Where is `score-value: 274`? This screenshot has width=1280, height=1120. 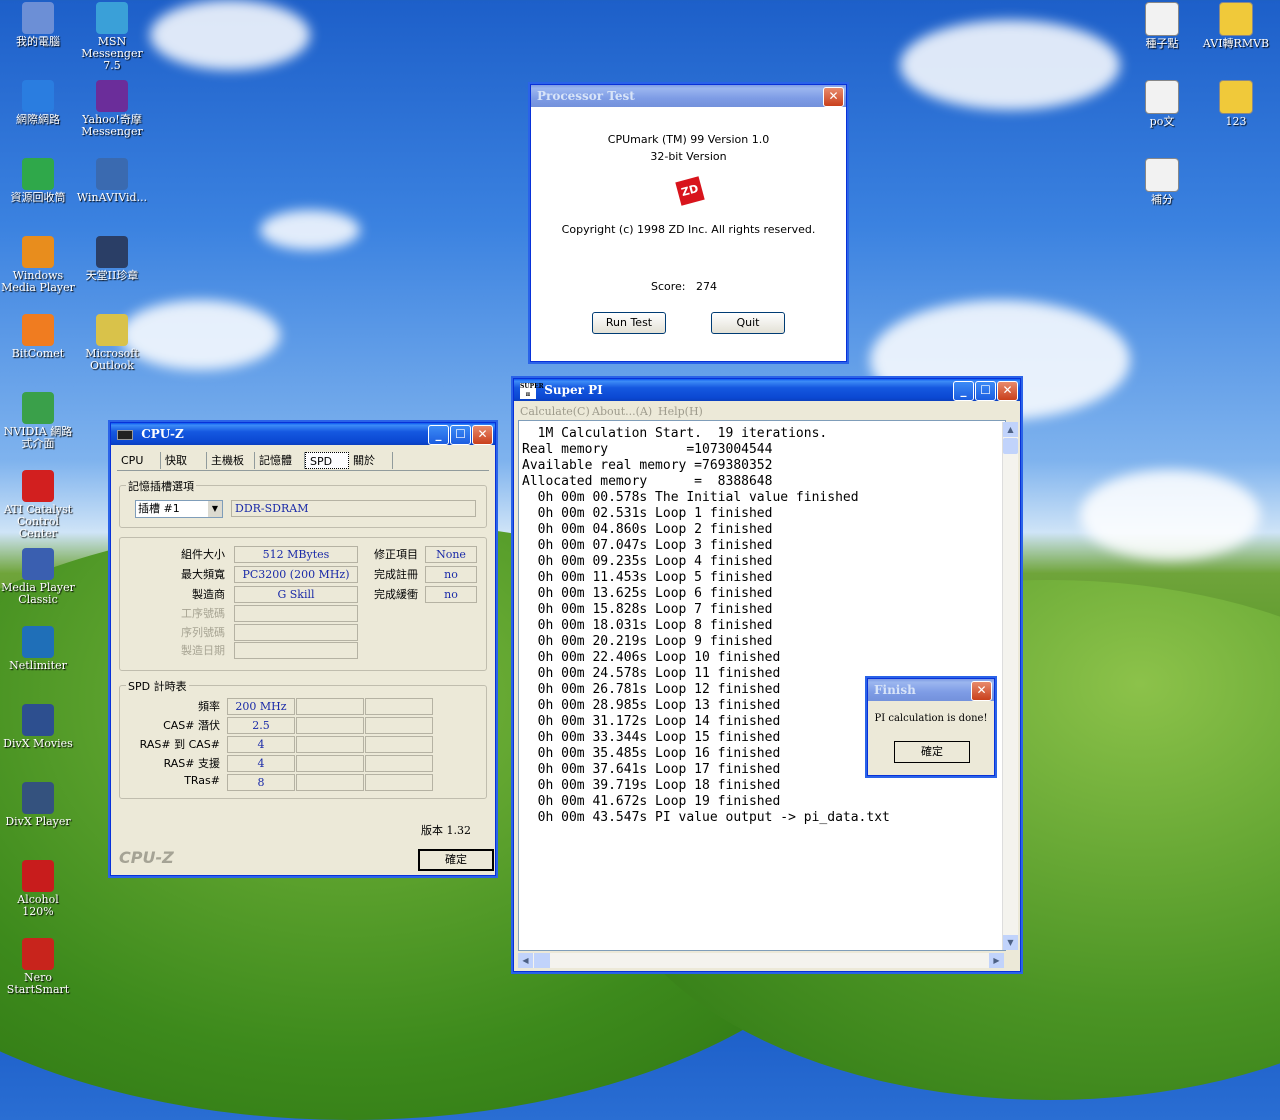
score-value: 274 is located at coordinates (706, 286).